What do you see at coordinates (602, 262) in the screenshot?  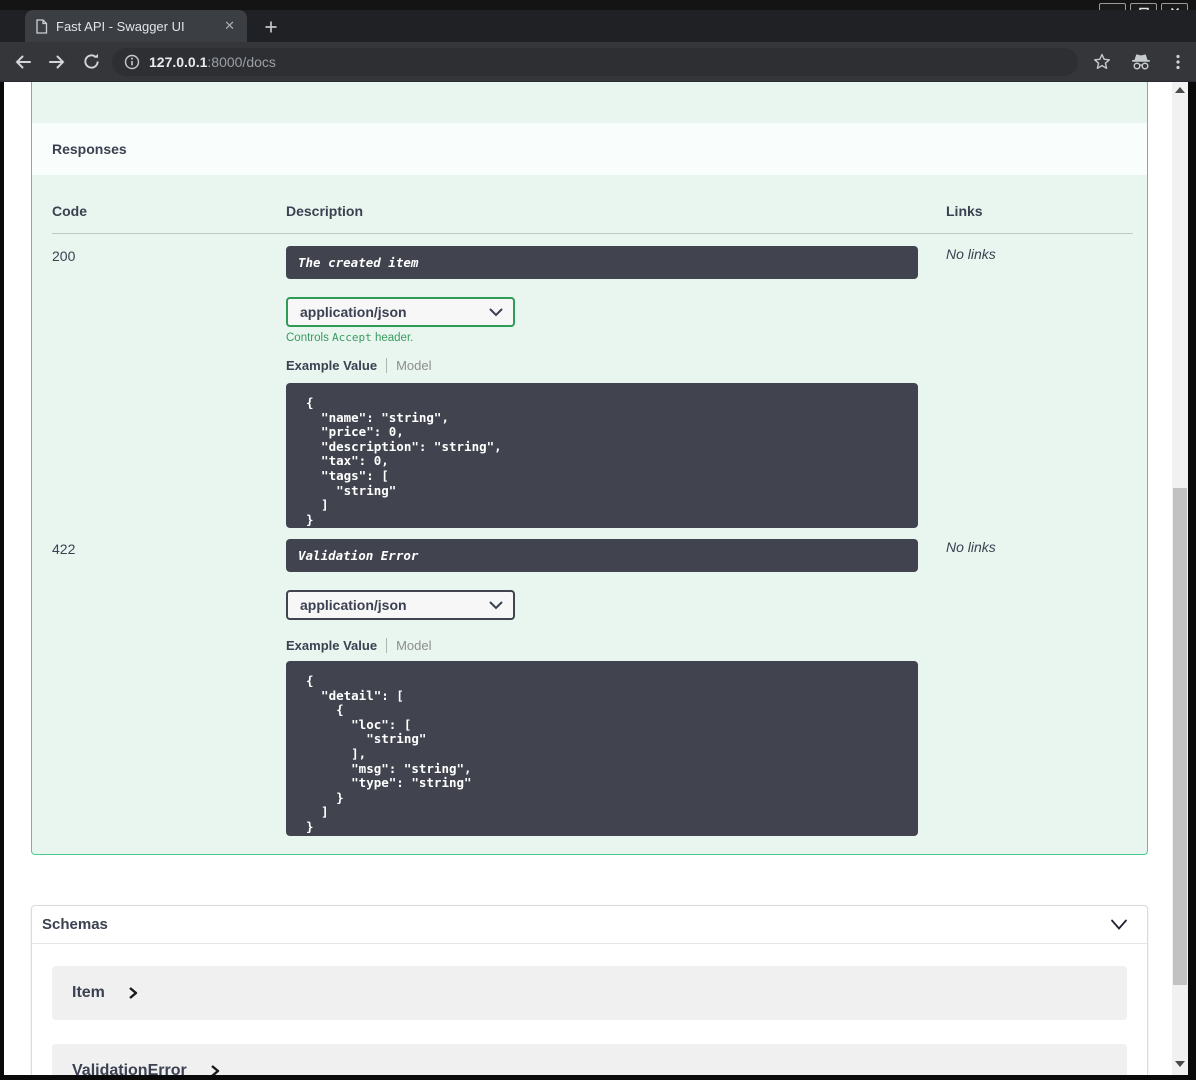 I see `response-description-200: The created item` at bounding box center [602, 262].